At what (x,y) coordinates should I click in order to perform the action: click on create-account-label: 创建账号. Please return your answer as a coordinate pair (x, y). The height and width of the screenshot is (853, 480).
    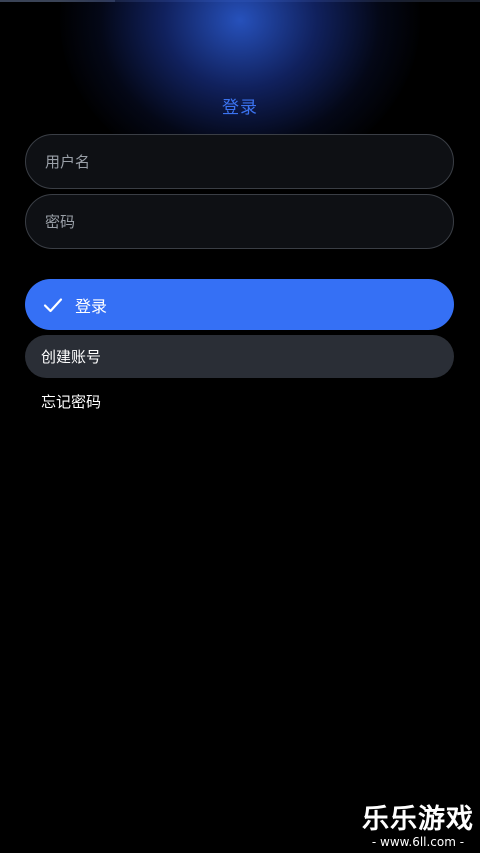
    Looking at the image, I should click on (71, 357).